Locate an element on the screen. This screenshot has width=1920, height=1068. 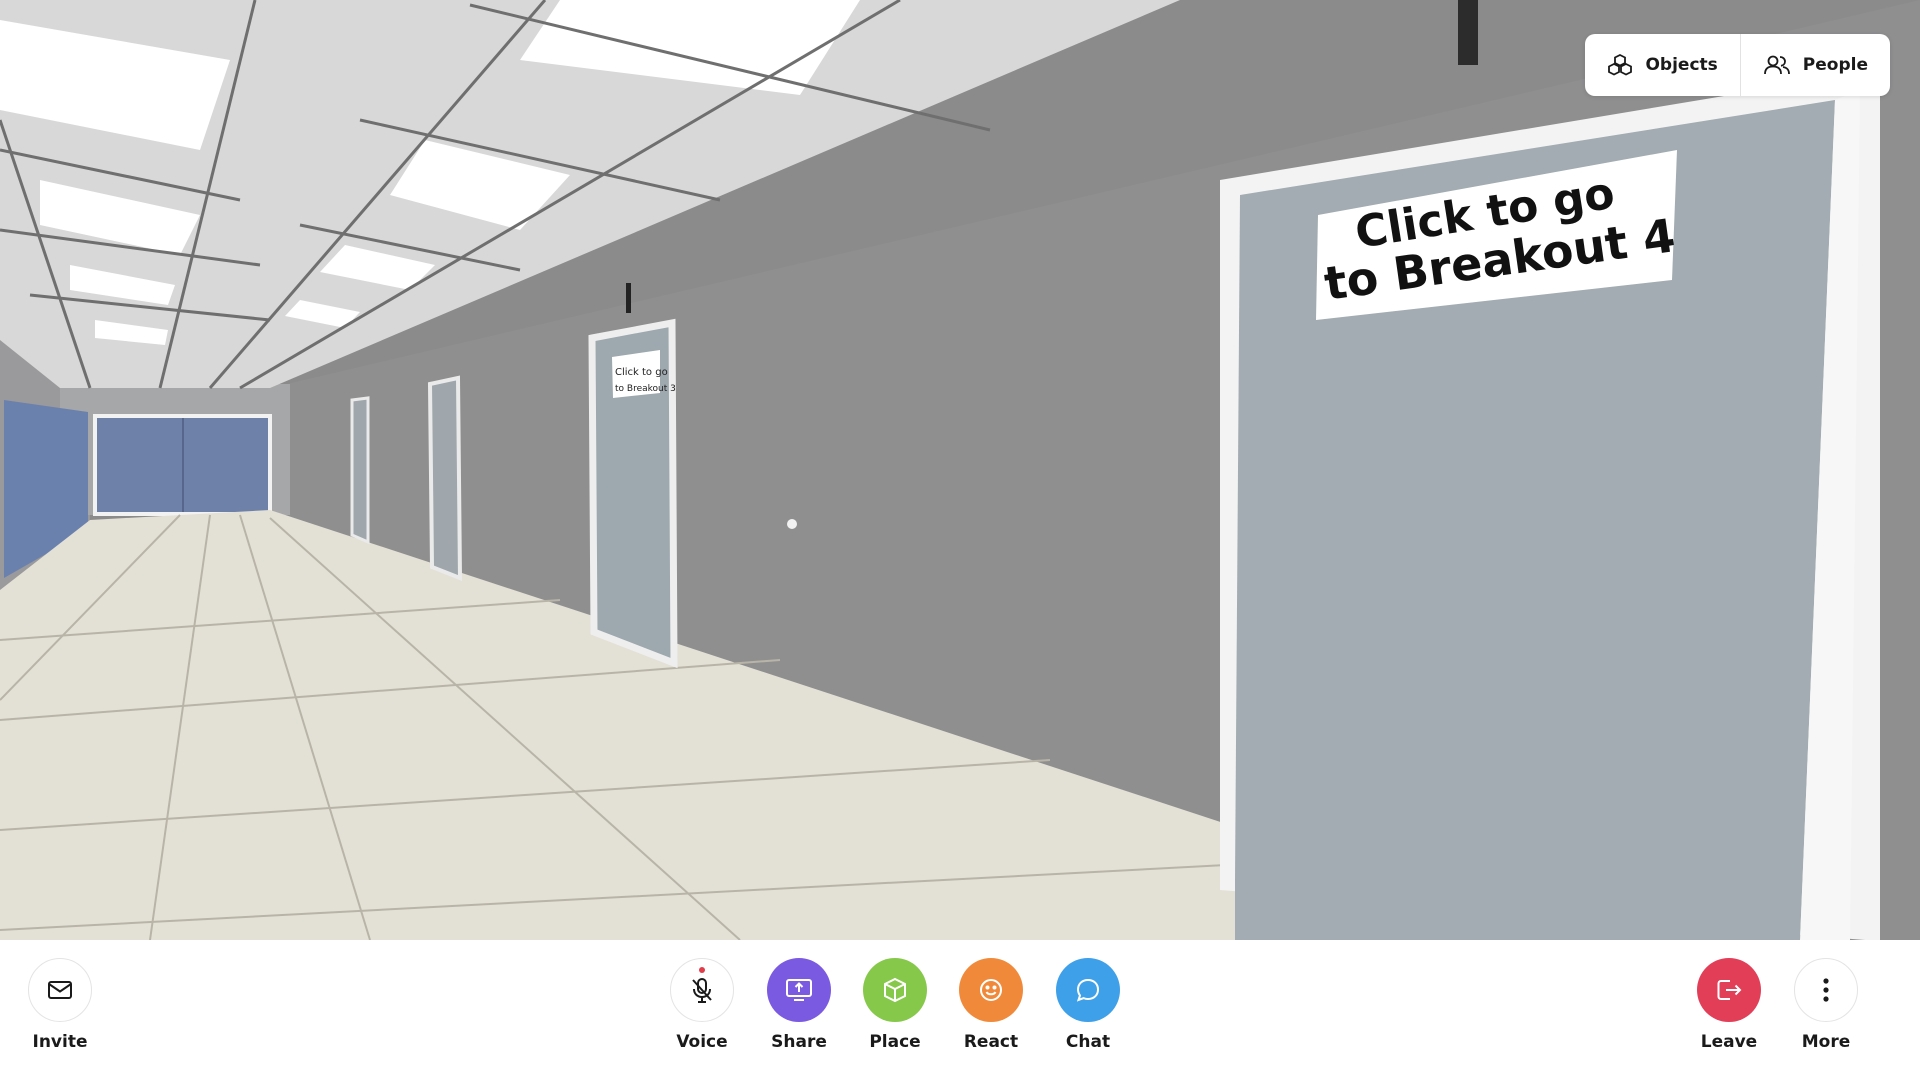
vertical-dots-icon is located at coordinates (1826, 990).